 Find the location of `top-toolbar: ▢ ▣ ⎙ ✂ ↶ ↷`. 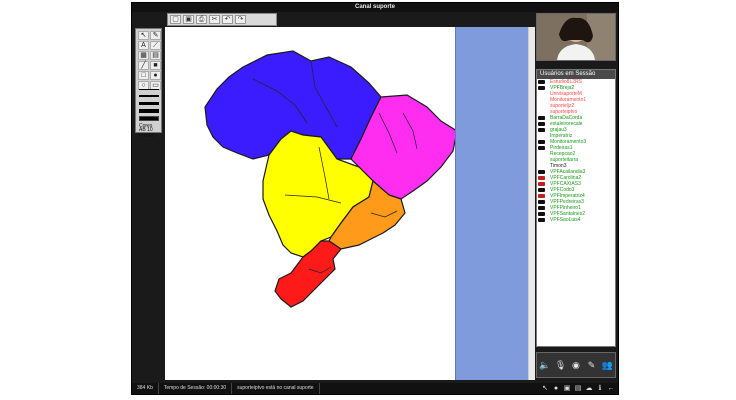

top-toolbar: ▢ ▣ ⎙ ✂ ↶ ↷ is located at coordinates (222, 19).